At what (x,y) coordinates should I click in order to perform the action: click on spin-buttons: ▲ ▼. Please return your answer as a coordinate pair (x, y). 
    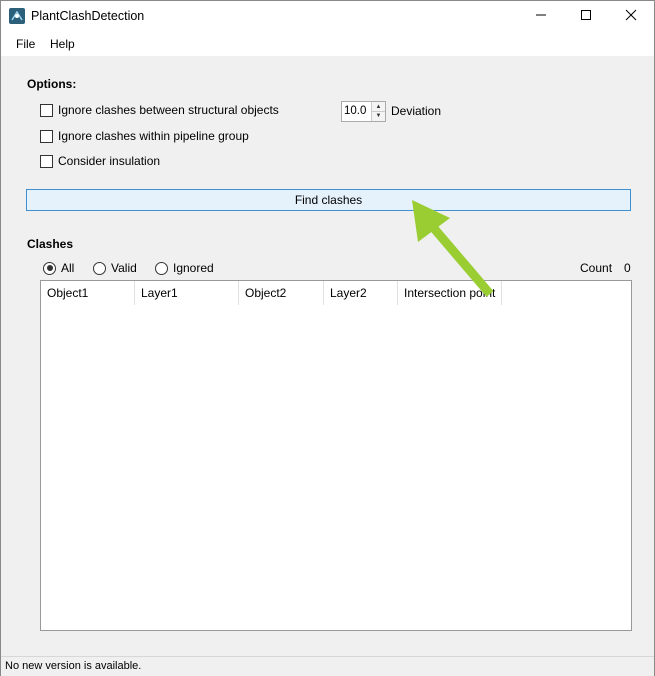
    Looking at the image, I should click on (378, 111).